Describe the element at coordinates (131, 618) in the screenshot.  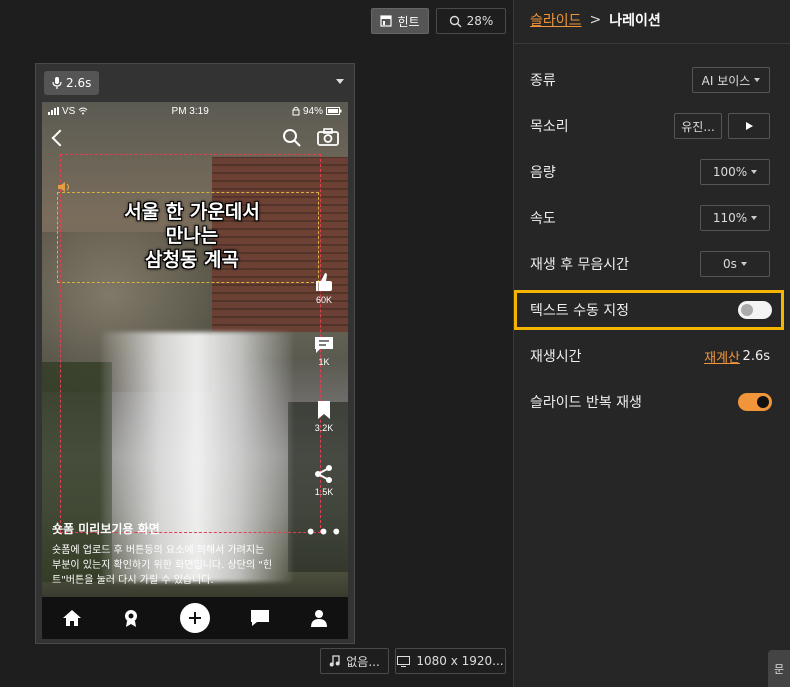
I see `badge-icon` at that location.